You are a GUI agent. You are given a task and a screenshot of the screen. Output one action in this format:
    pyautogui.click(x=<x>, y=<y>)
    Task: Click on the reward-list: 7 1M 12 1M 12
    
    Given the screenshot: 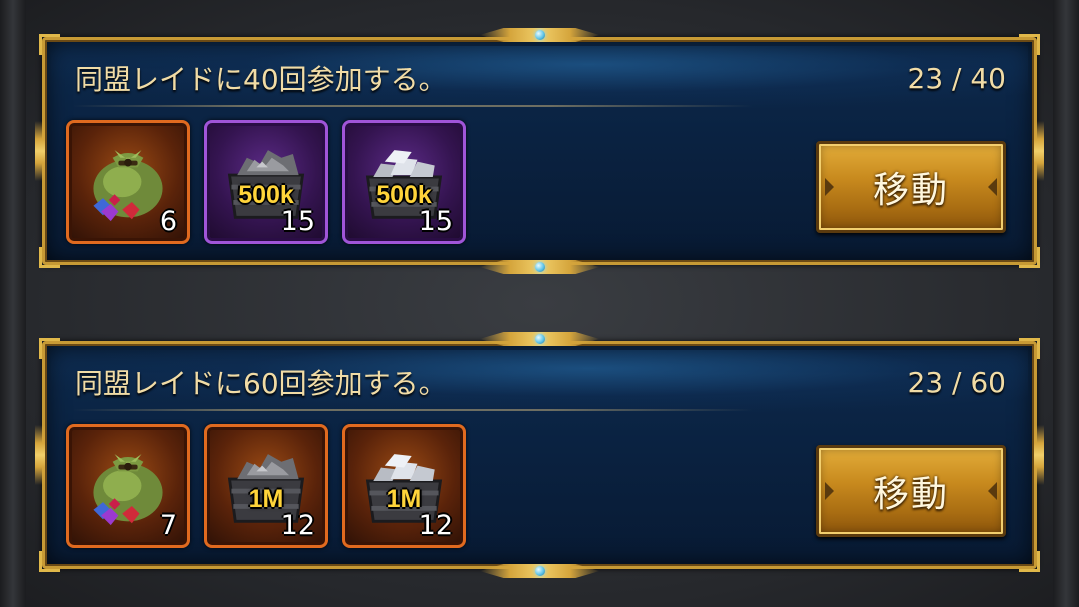 What is the action you would take?
    pyautogui.click(x=276, y=486)
    